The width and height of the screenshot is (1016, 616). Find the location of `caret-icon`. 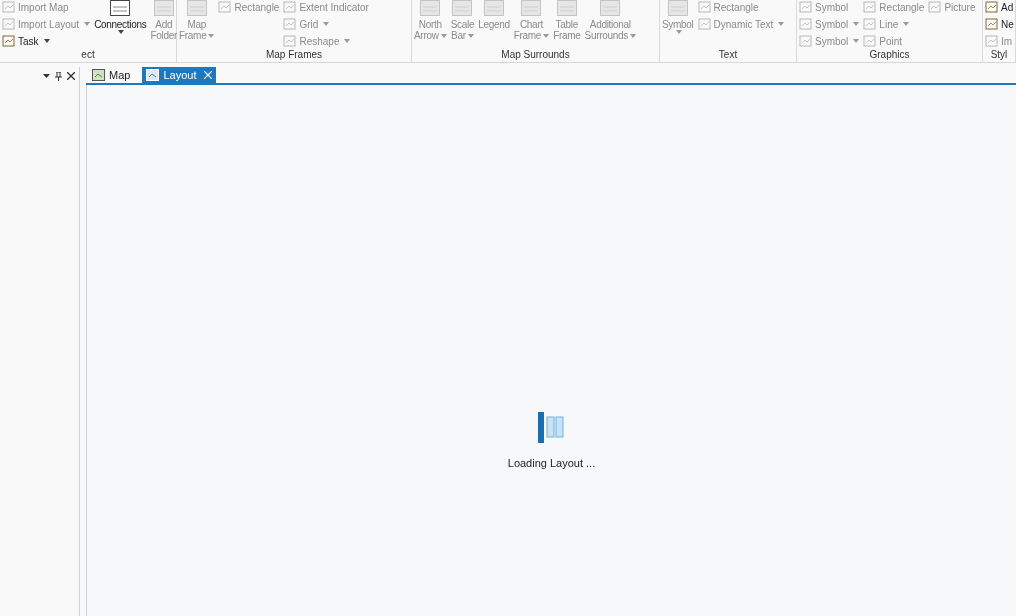

caret-icon is located at coordinates (46, 76).